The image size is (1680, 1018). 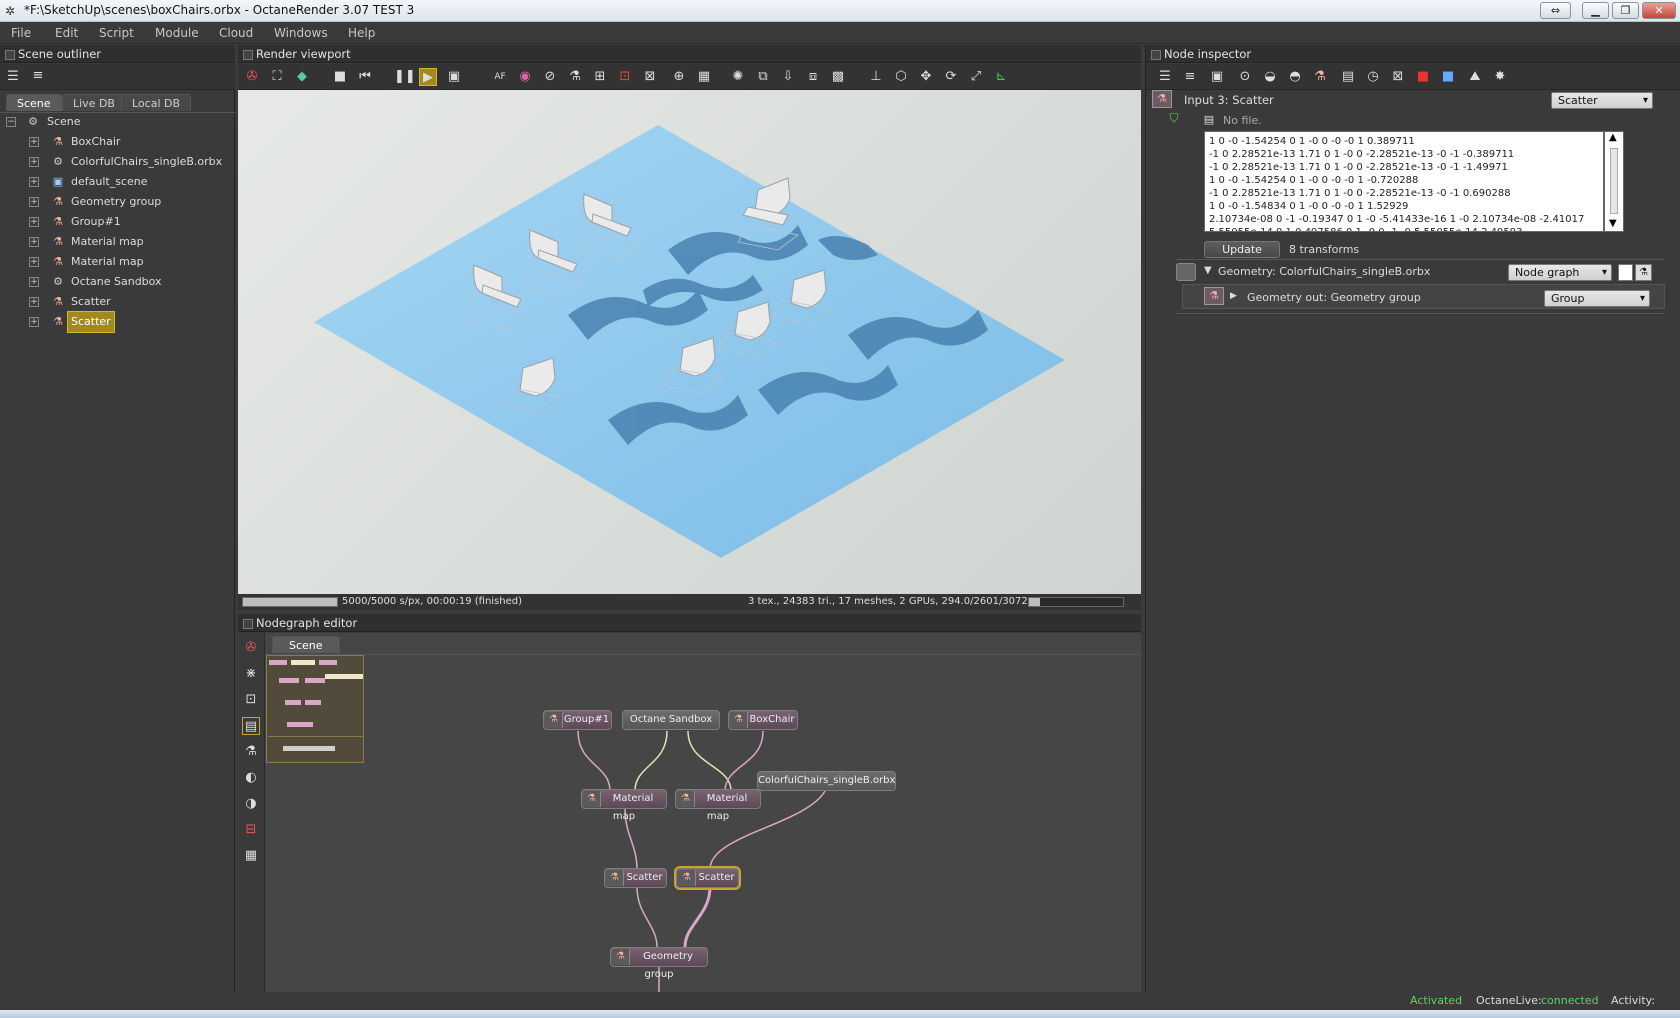 I want to click on geometry-pin-toggle, so click(x=1186, y=272).